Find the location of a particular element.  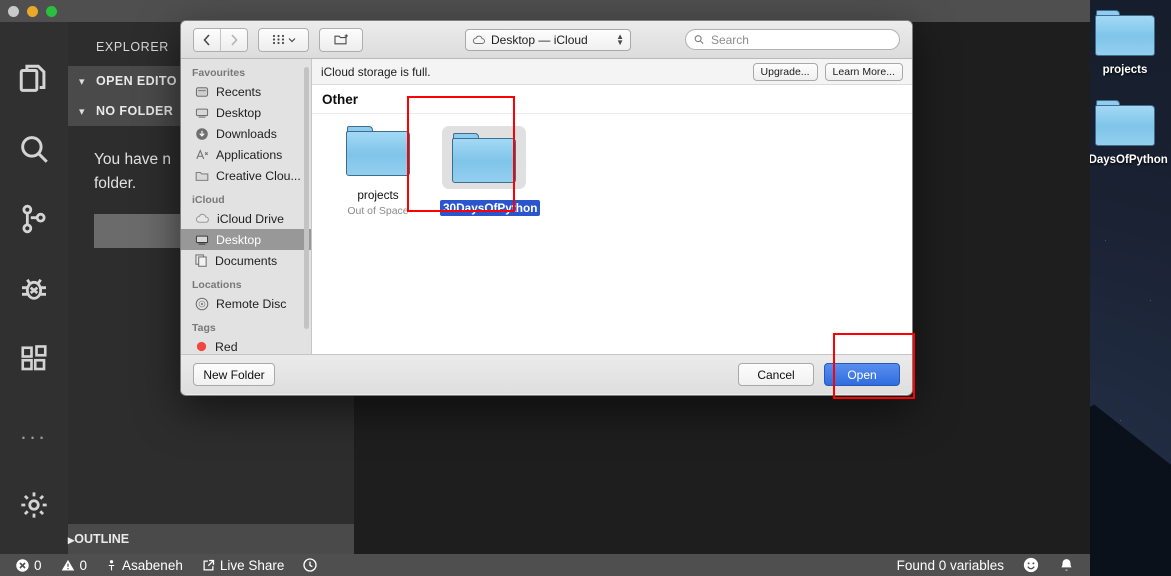

sidebar-item-applications: Applications is located at coordinates (246, 154).